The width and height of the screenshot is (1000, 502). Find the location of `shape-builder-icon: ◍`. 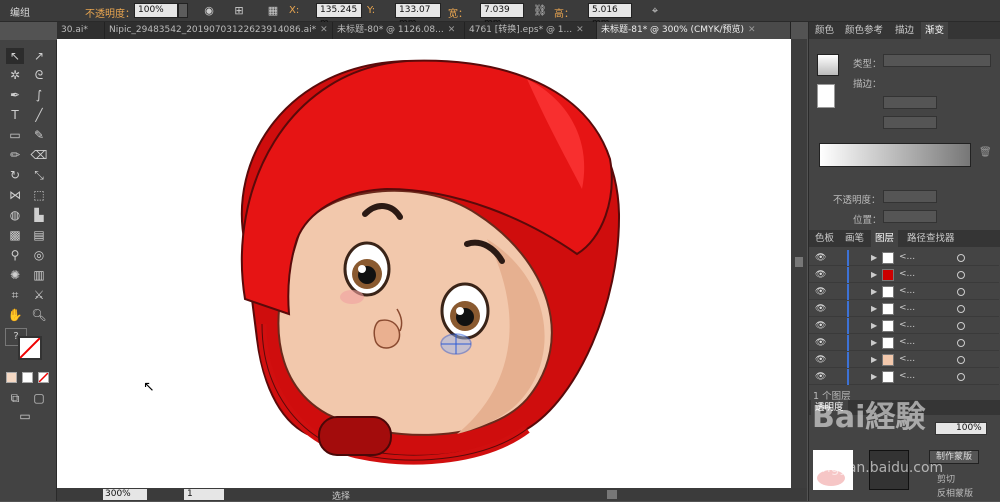

shape-builder-icon: ◍ is located at coordinates (15, 215).